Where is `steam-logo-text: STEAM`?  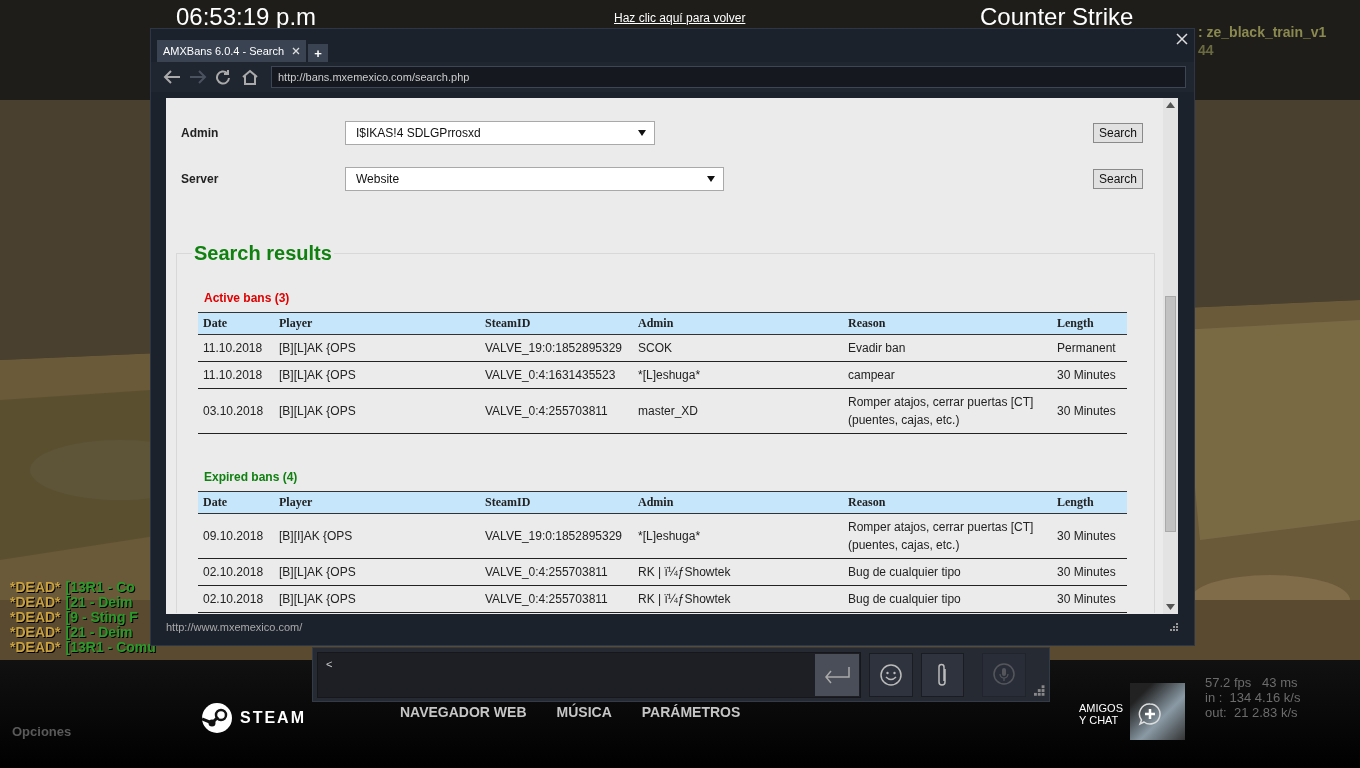
steam-logo-text: STEAM is located at coordinates (273, 718).